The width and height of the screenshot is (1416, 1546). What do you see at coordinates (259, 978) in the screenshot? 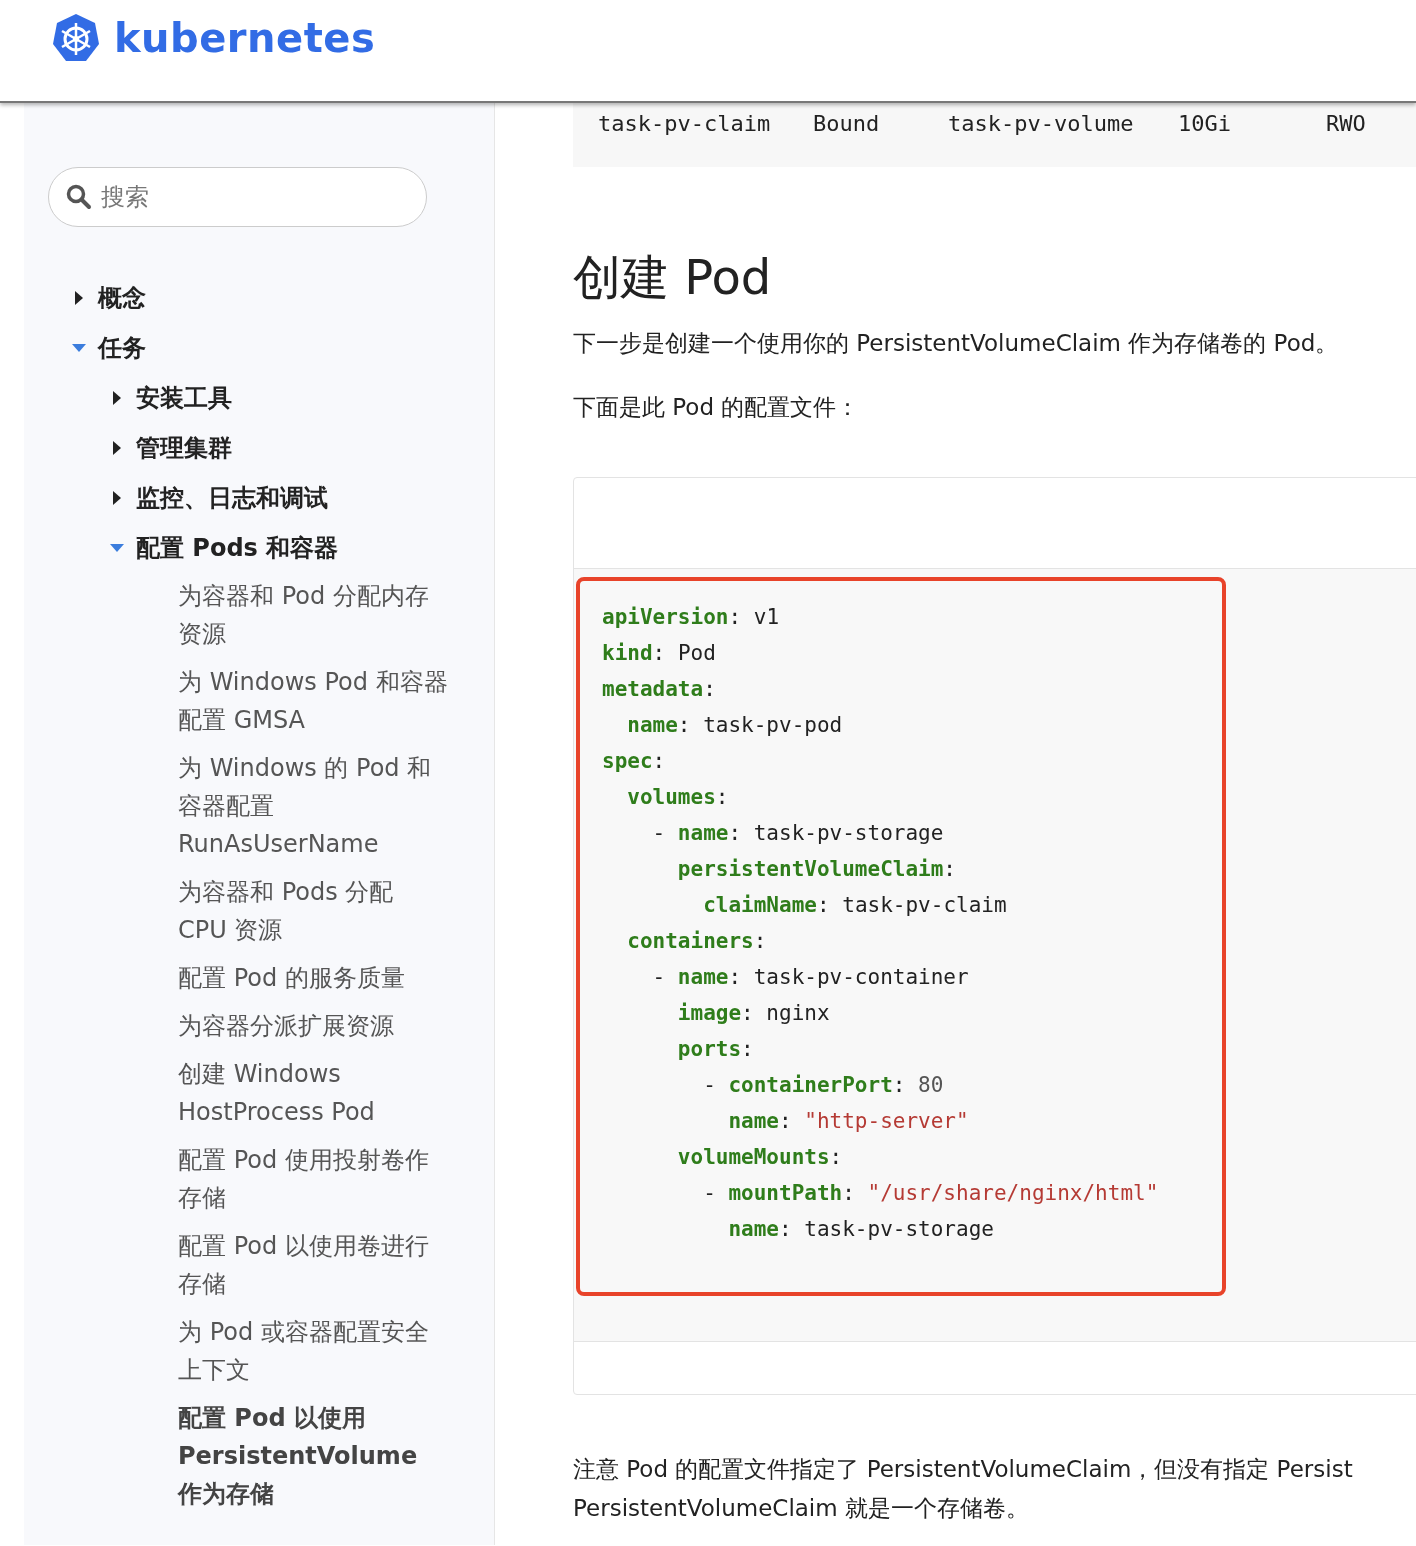
I see `nav-link: 配置 Pod 的服务质量` at bounding box center [259, 978].